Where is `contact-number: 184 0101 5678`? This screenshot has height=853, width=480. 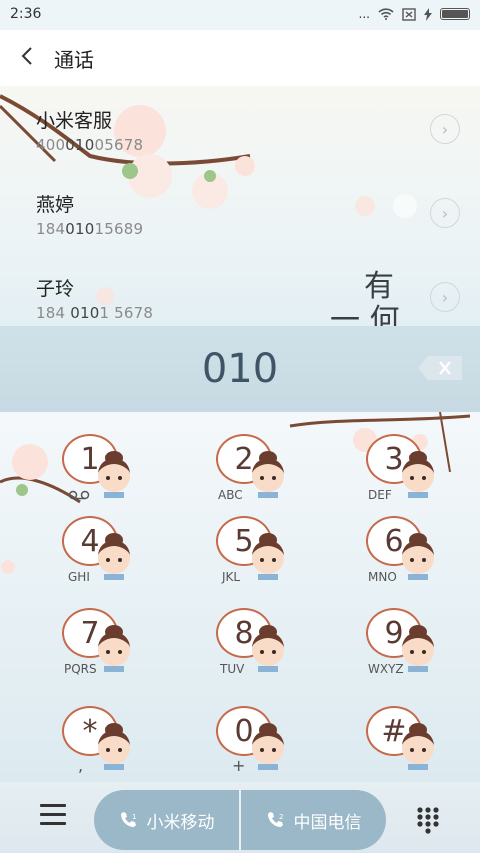
contact-number: 184 0101 5678 is located at coordinates (95, 313).